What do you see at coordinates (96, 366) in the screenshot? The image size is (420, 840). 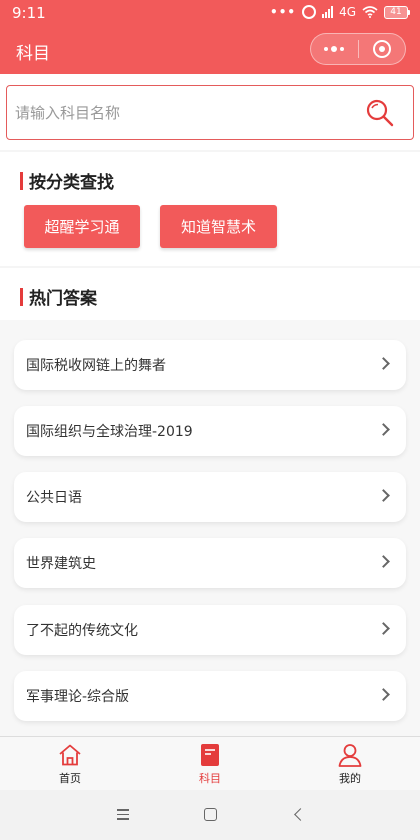 I see `list-item-label: 国际税收网链上的舞者` at bounding box center [96, 366].